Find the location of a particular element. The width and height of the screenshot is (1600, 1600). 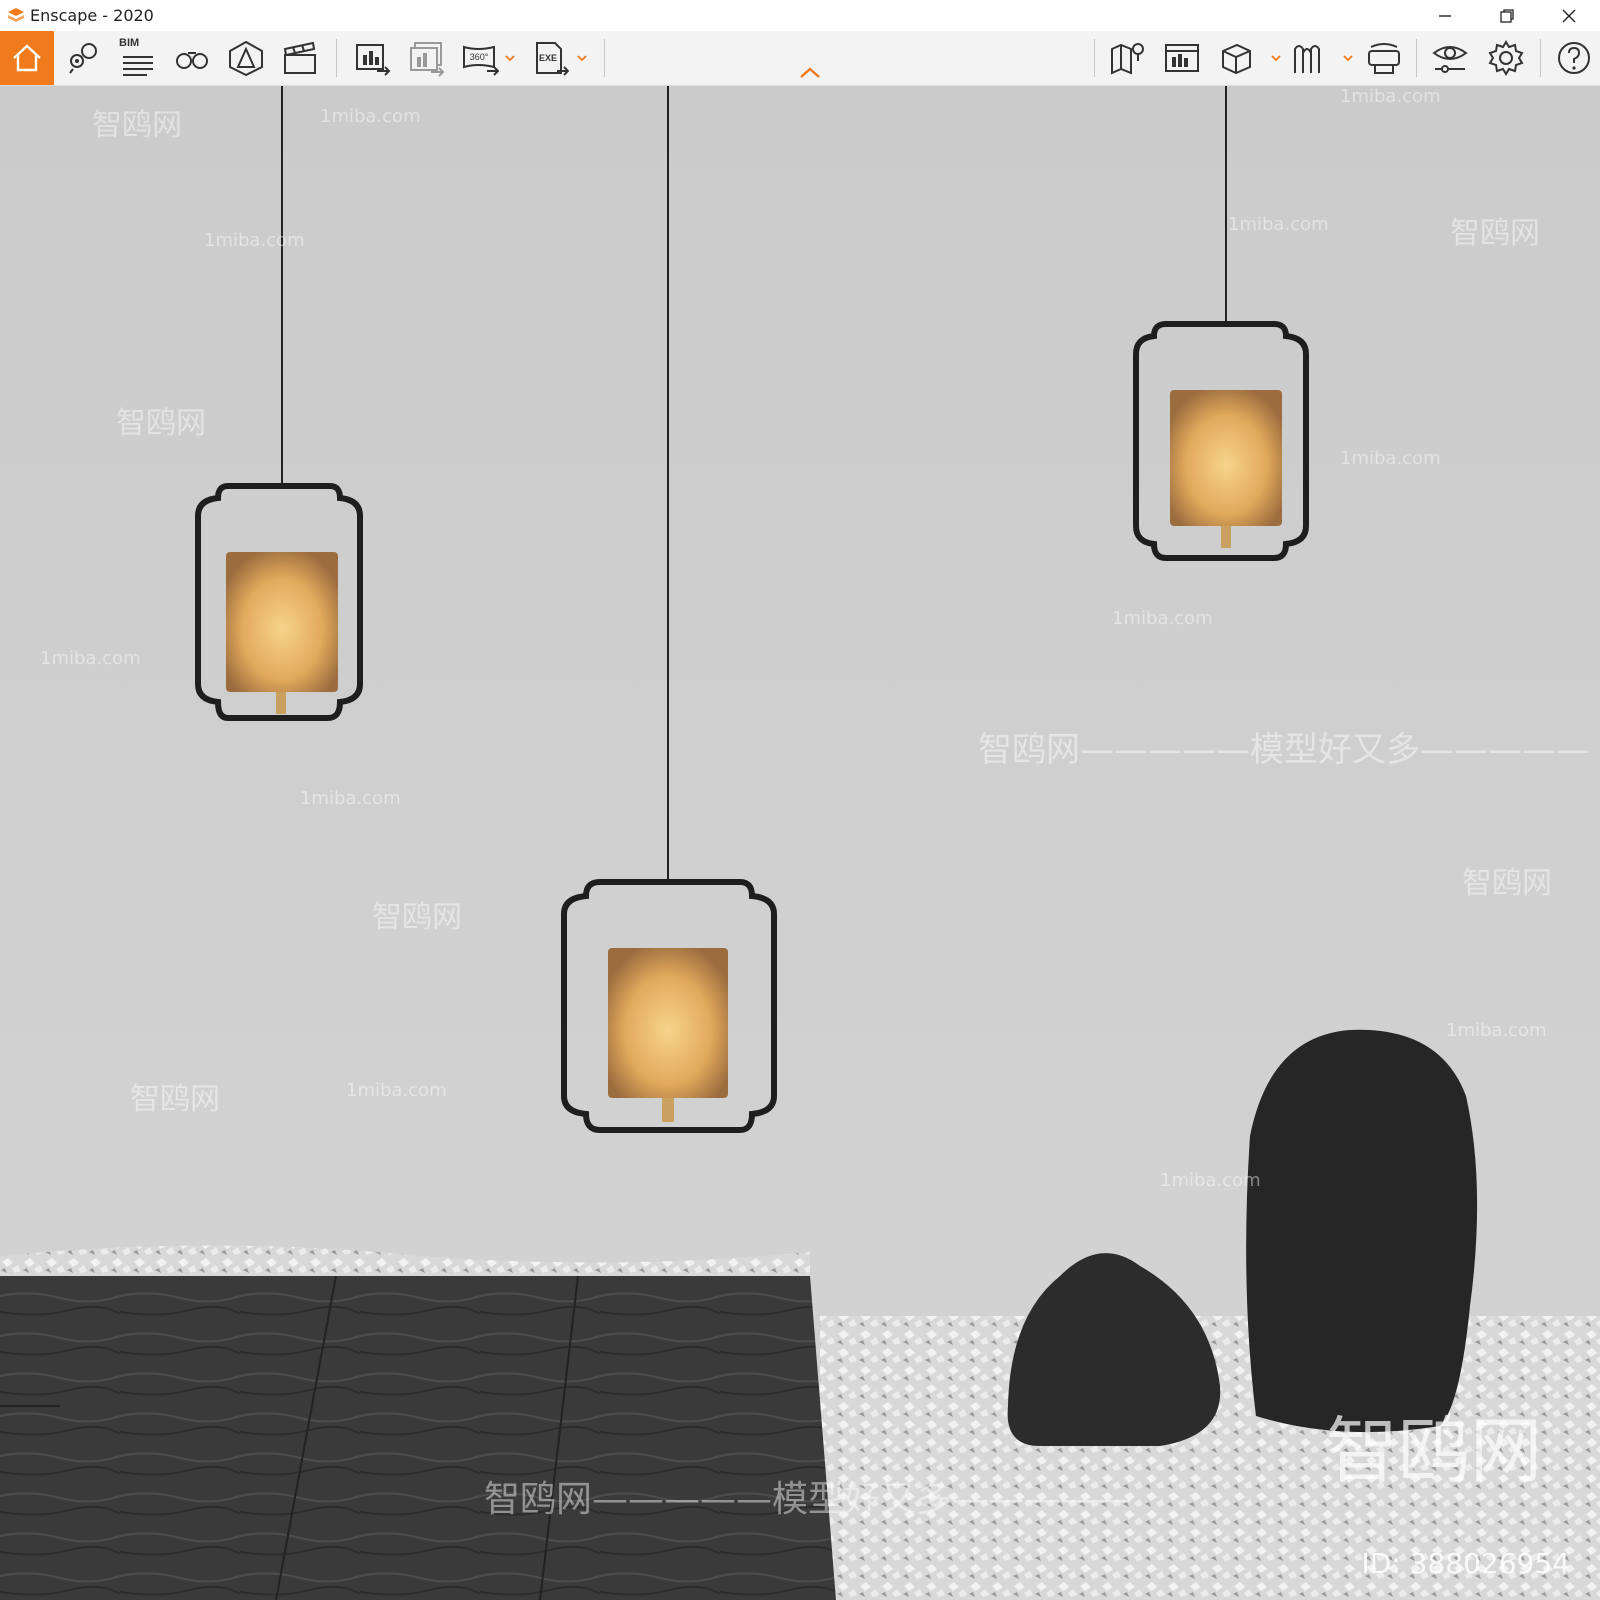

panorama-label: 360° is located at coordinates (479, 57).